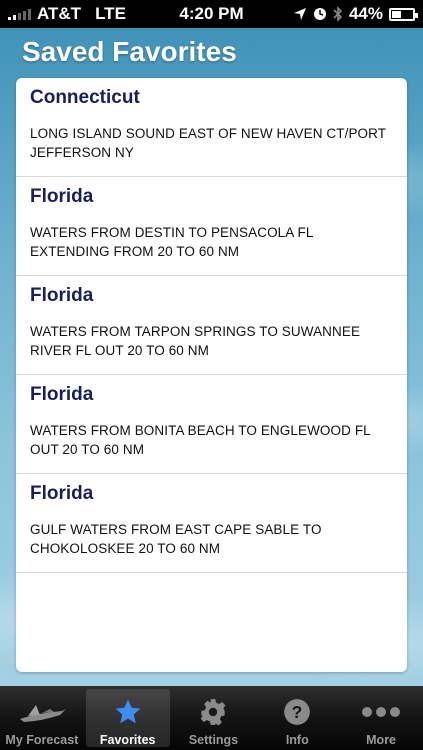 This screenshot has width=423, height=750. What do you see at coordinates (299, 14) in the screenshot?
I see `location-arrow-icon` at bounding box center [299, 14].